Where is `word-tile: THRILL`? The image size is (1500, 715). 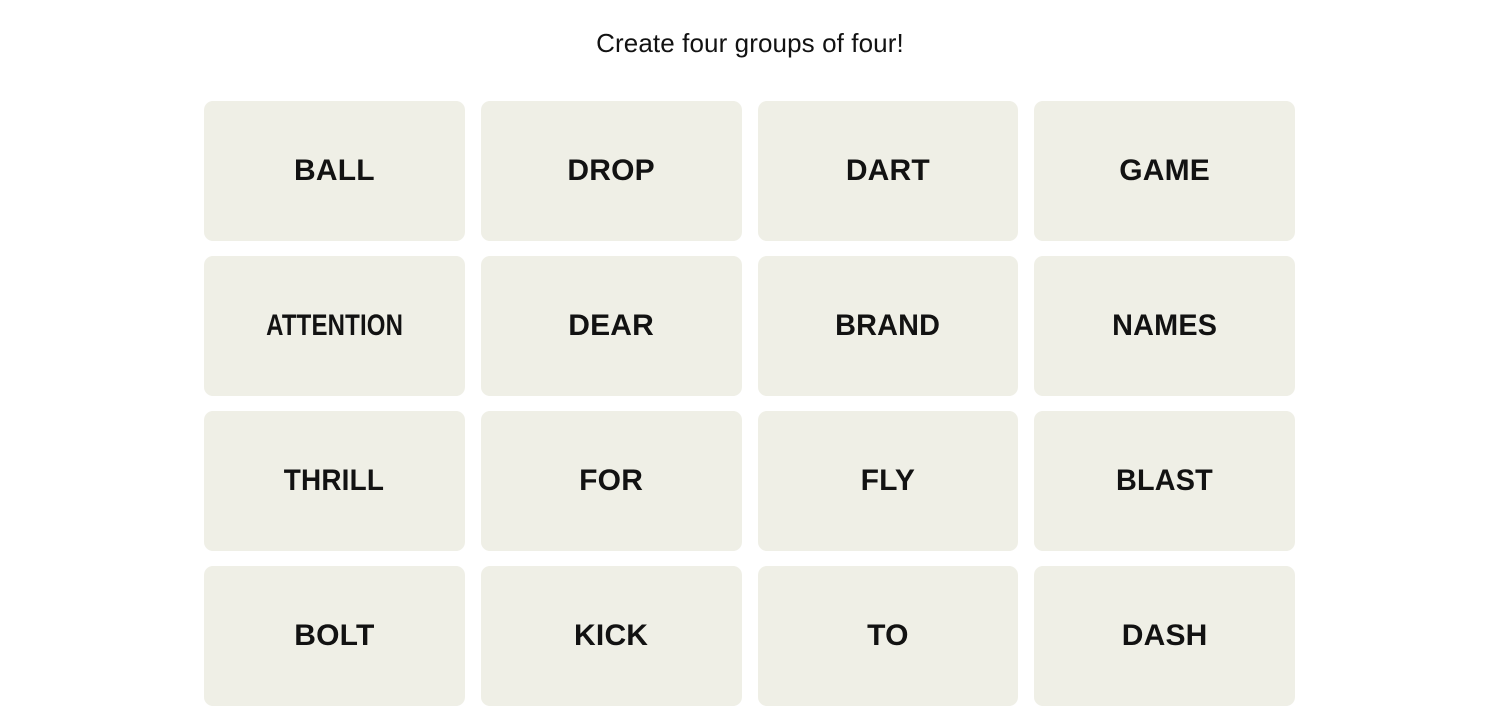
word-tile: THRILL is located at coordinates (334, 481).